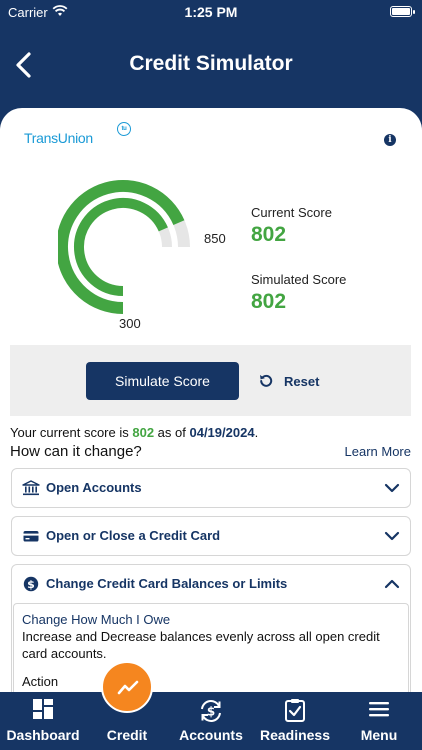 The image size is (422, 750). Describe the element at coordinates (76, 451) in the screenshot. I see `how-can-it-change-heading: How can it change?` at that location.